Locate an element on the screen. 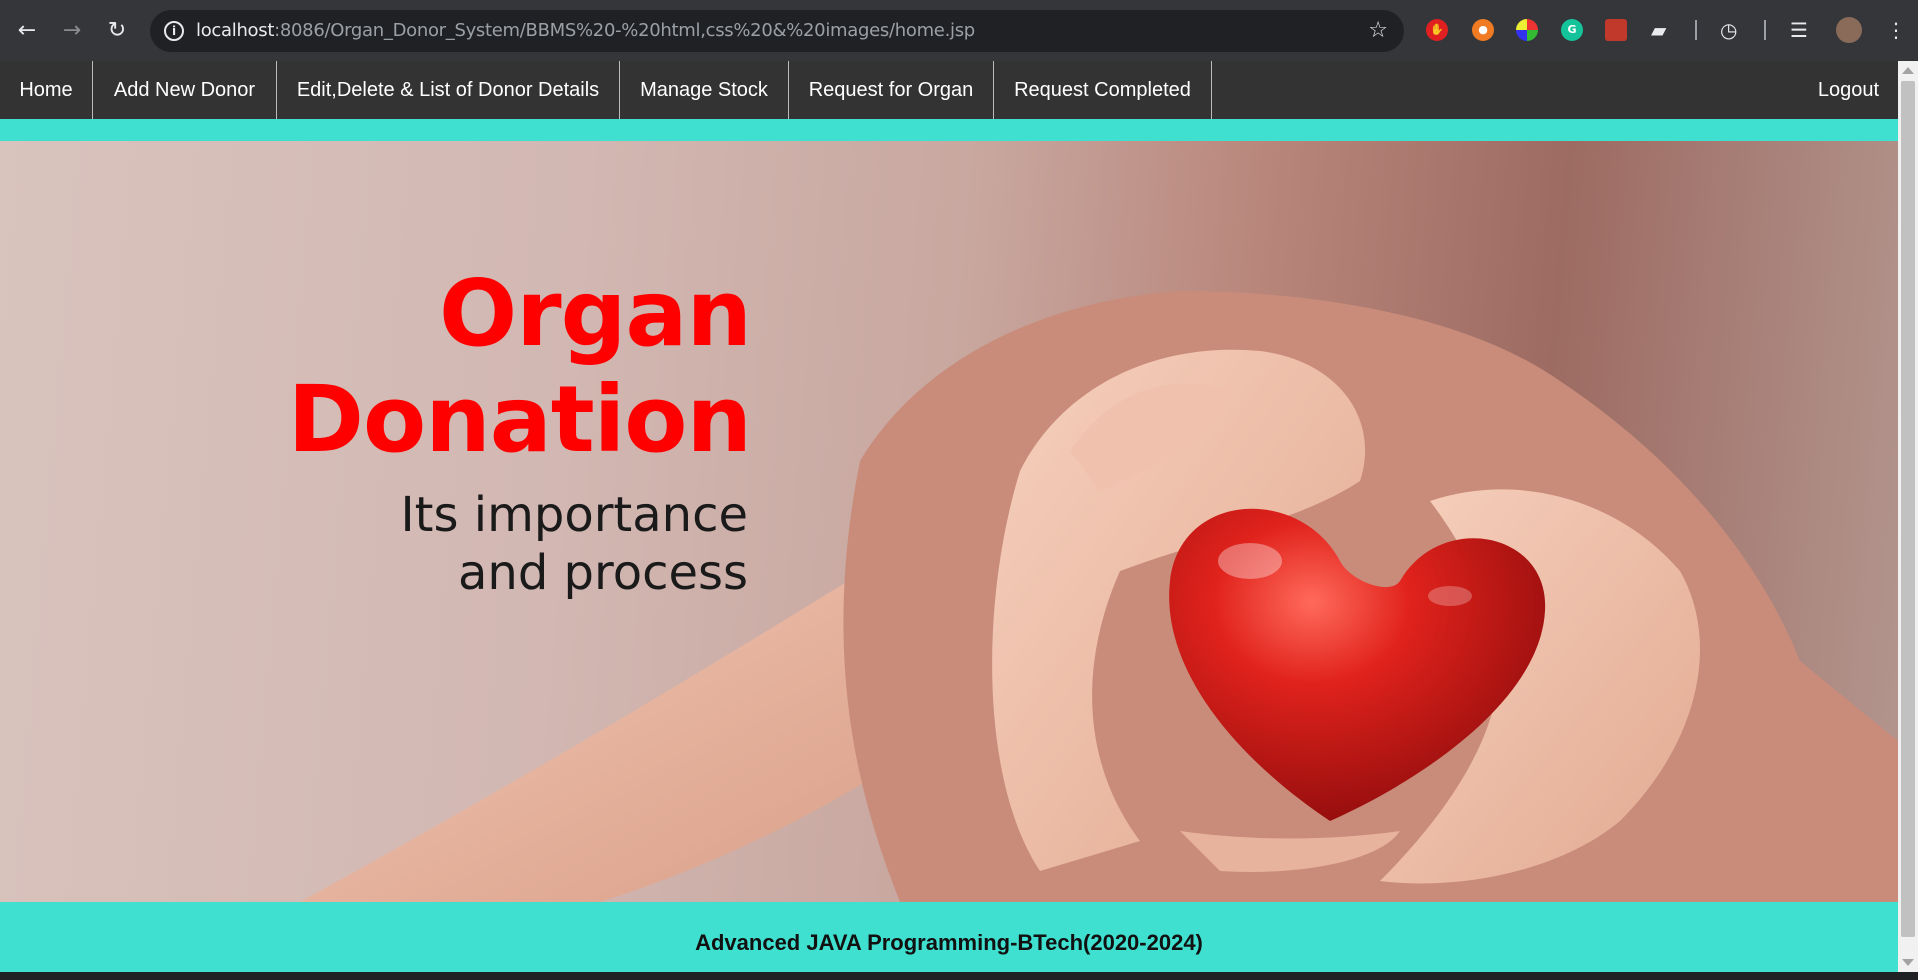  banner-headline: Organ Donation is located at coordinates (519, 366).